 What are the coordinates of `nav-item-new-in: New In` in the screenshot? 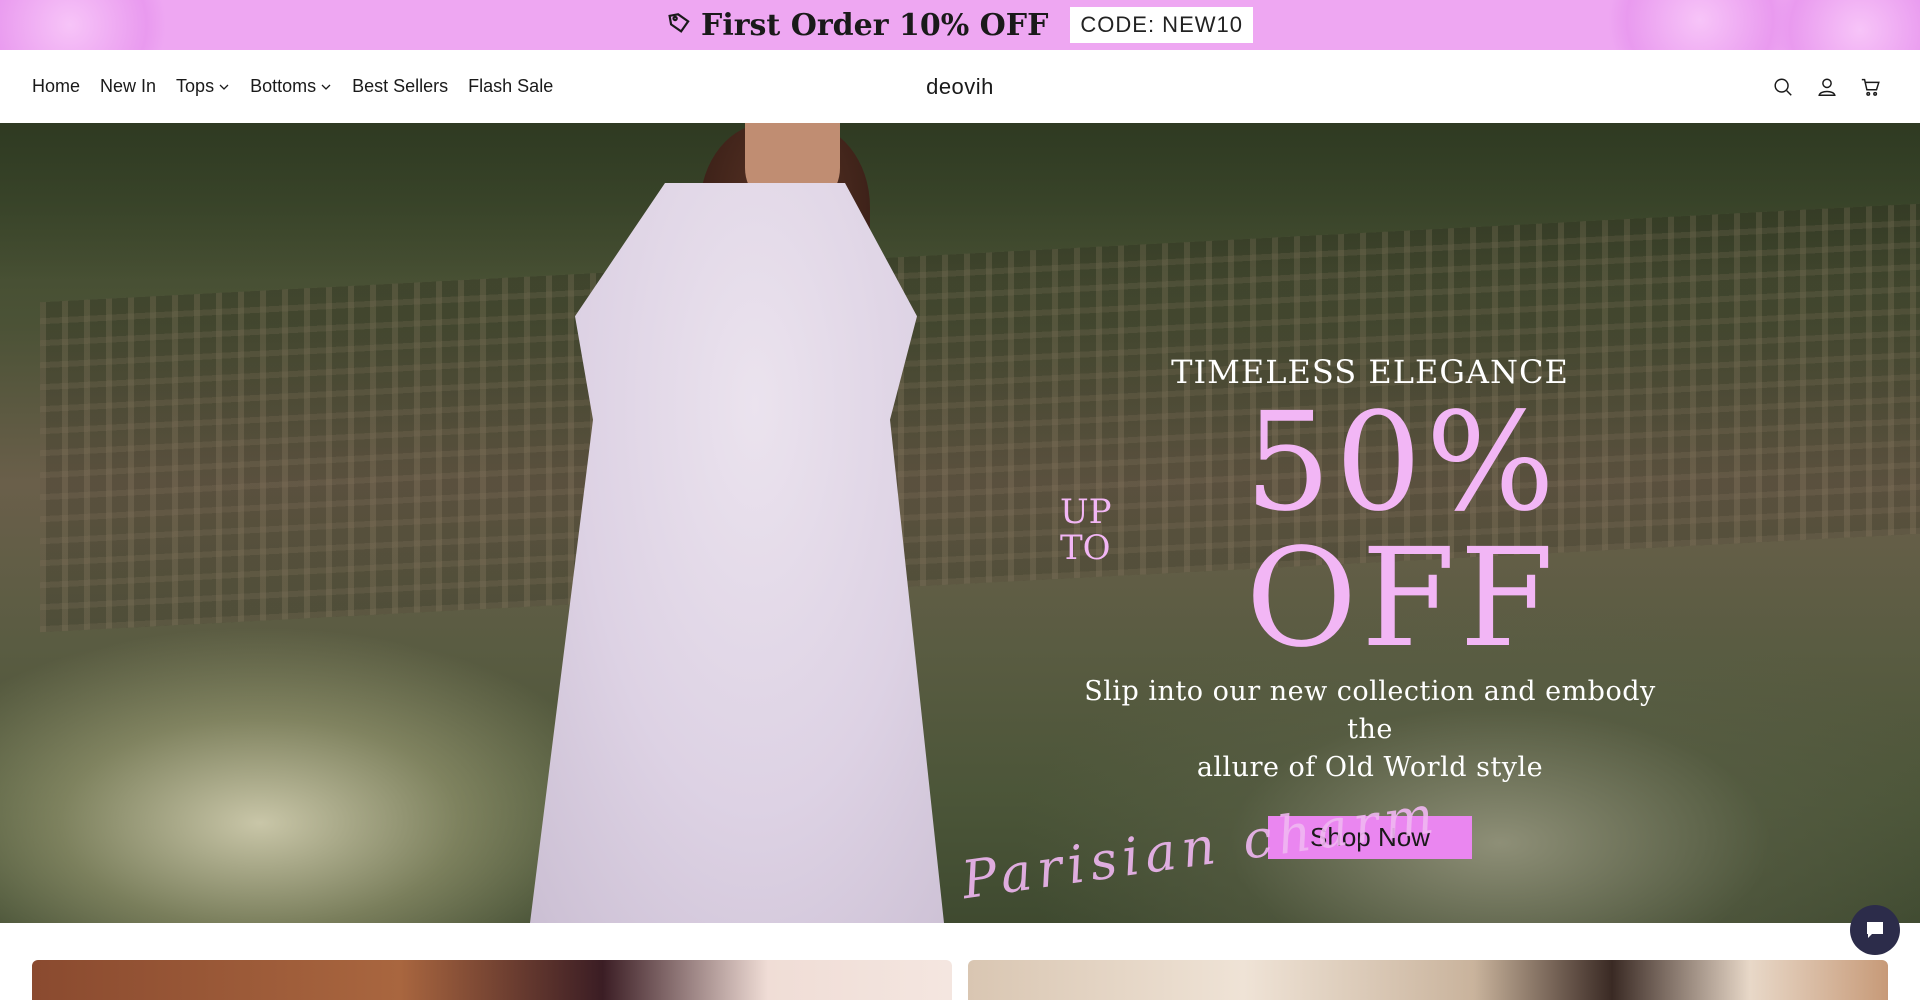 It's located at (128, 86).